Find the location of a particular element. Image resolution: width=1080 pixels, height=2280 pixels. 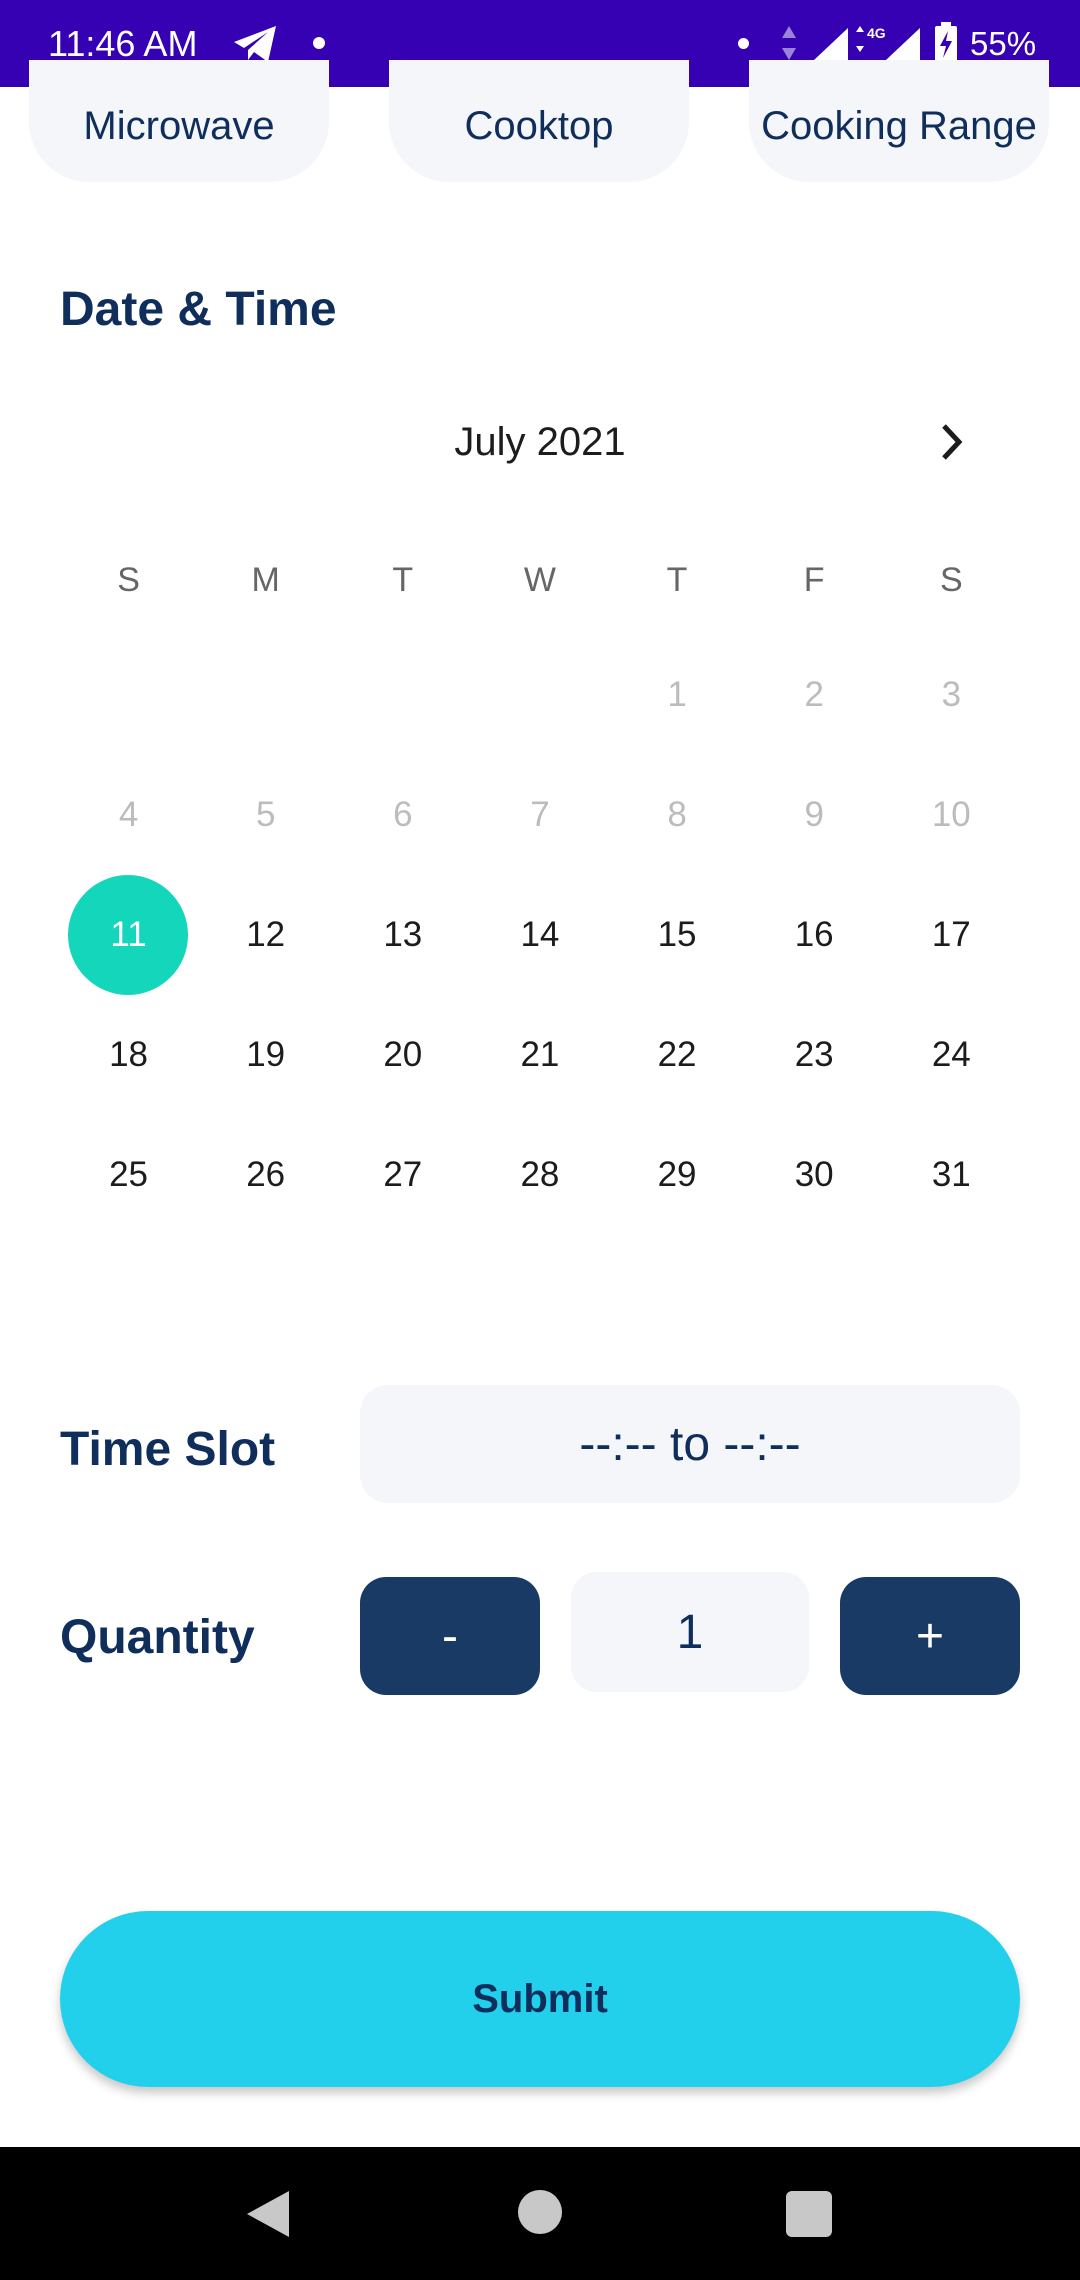

next-month-button is located at coordinates (952, 442).